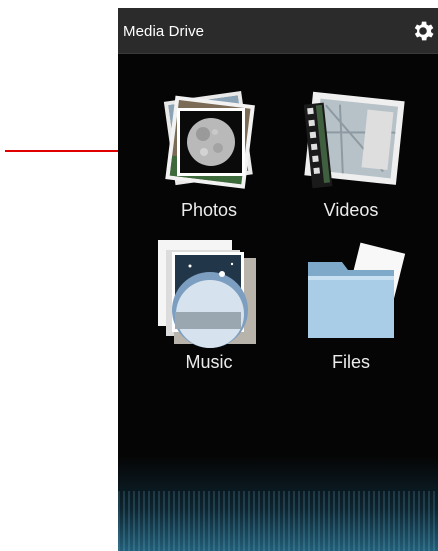 This screenshot has width=438, height=551. What do you see at coordinates (207, 294) in the screenshot?
I see `music-albums-icon` at bounding box center [207, 294].